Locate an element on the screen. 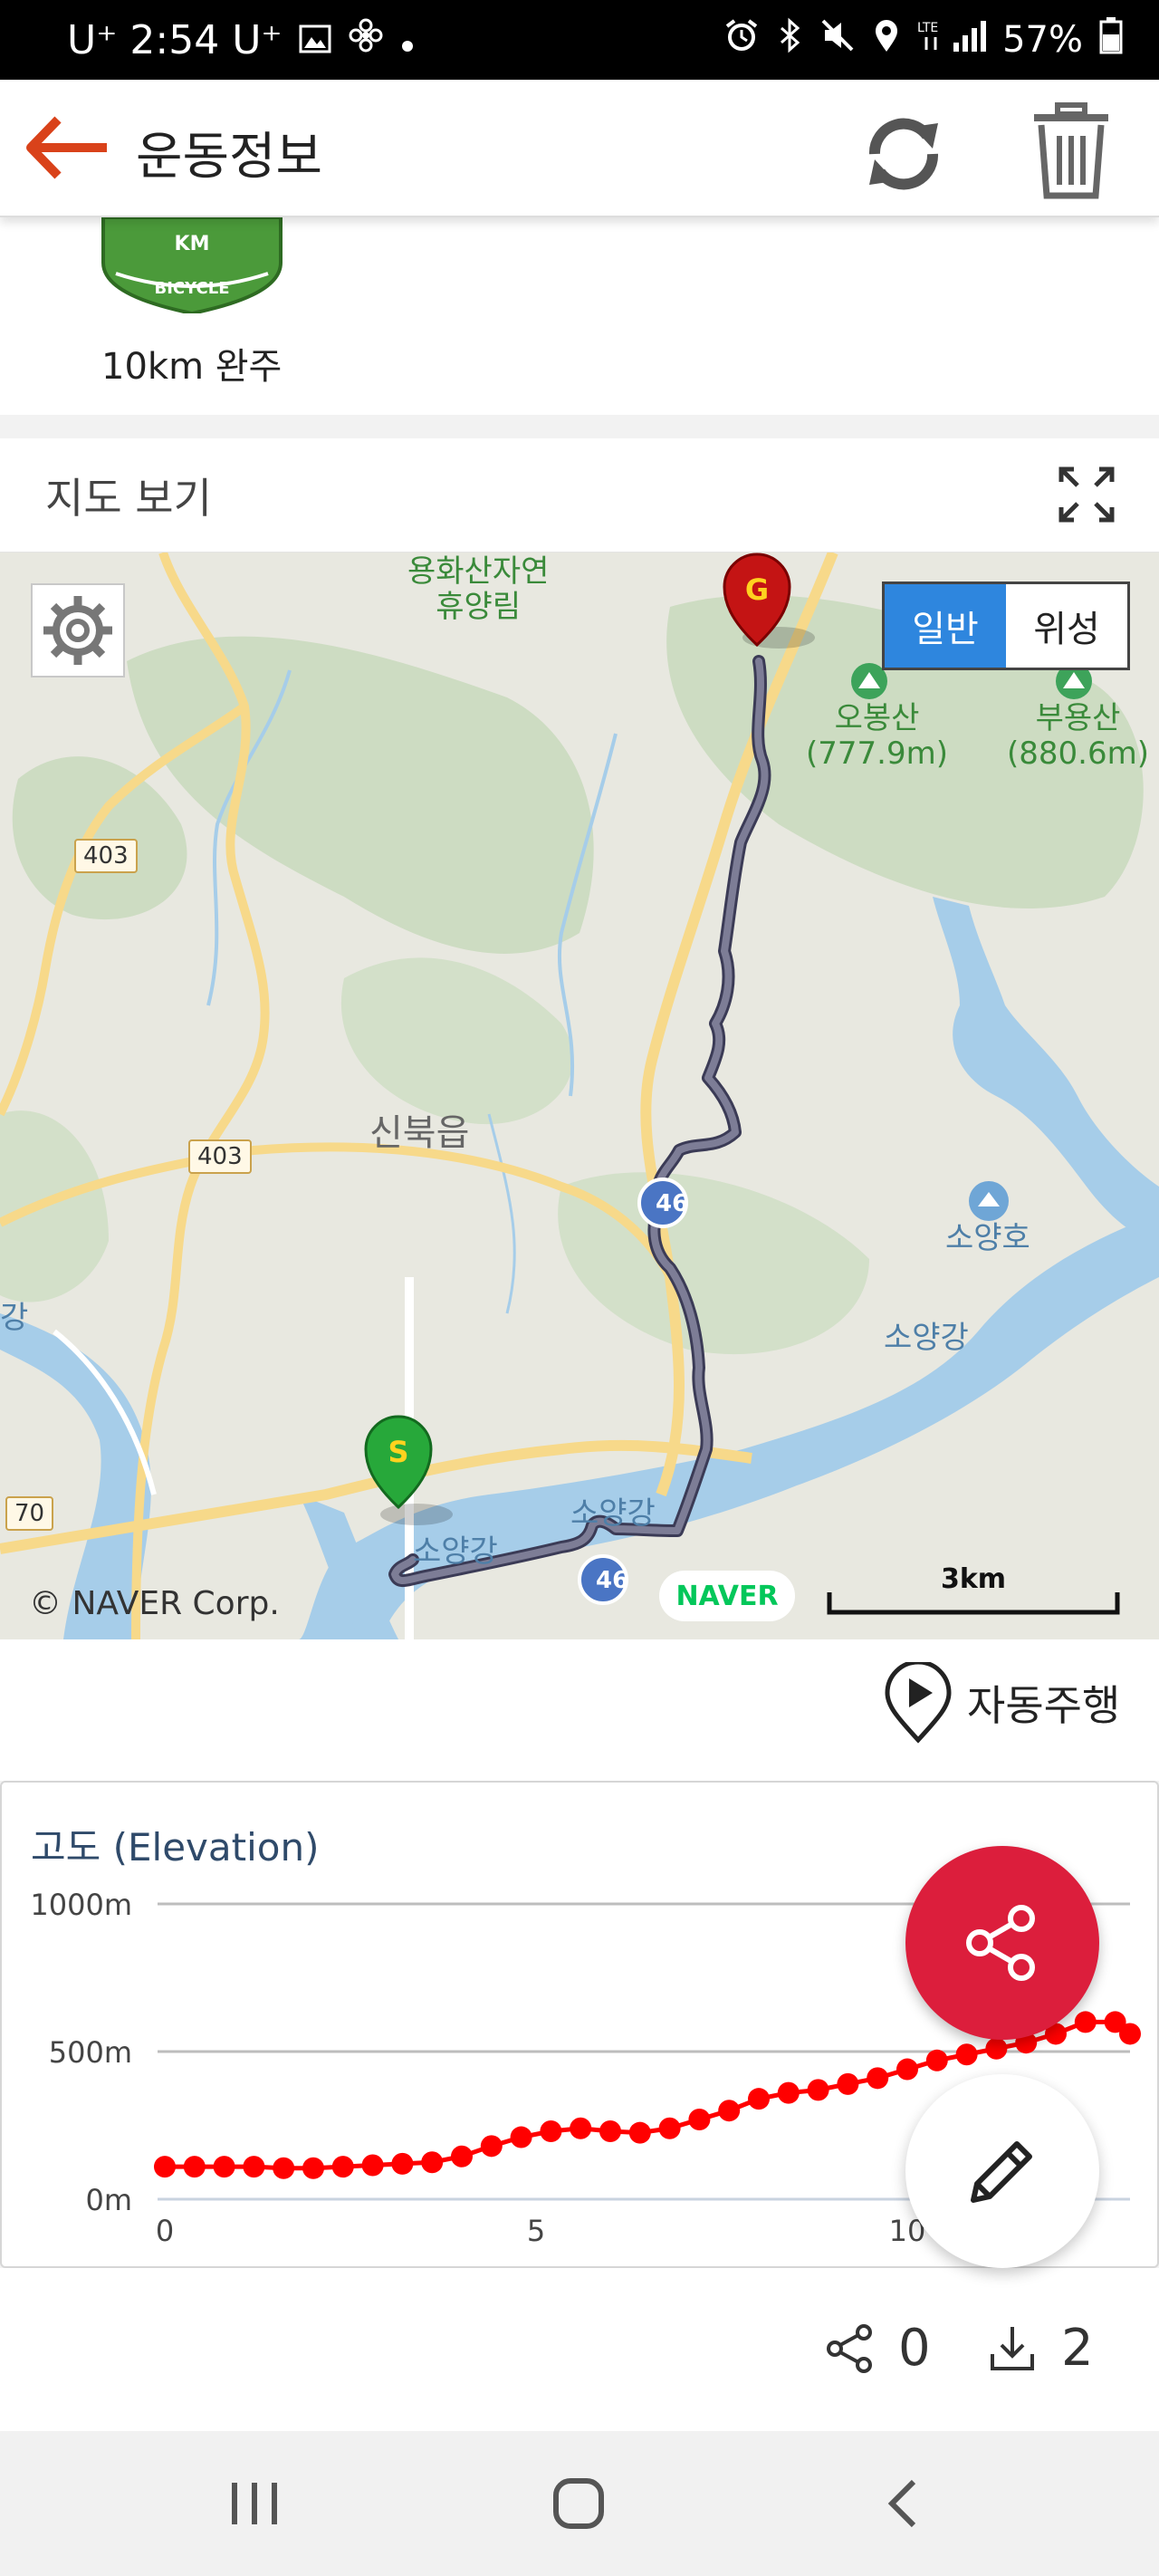  badge-emblem-text: KM is located at coordinates (193, 244).